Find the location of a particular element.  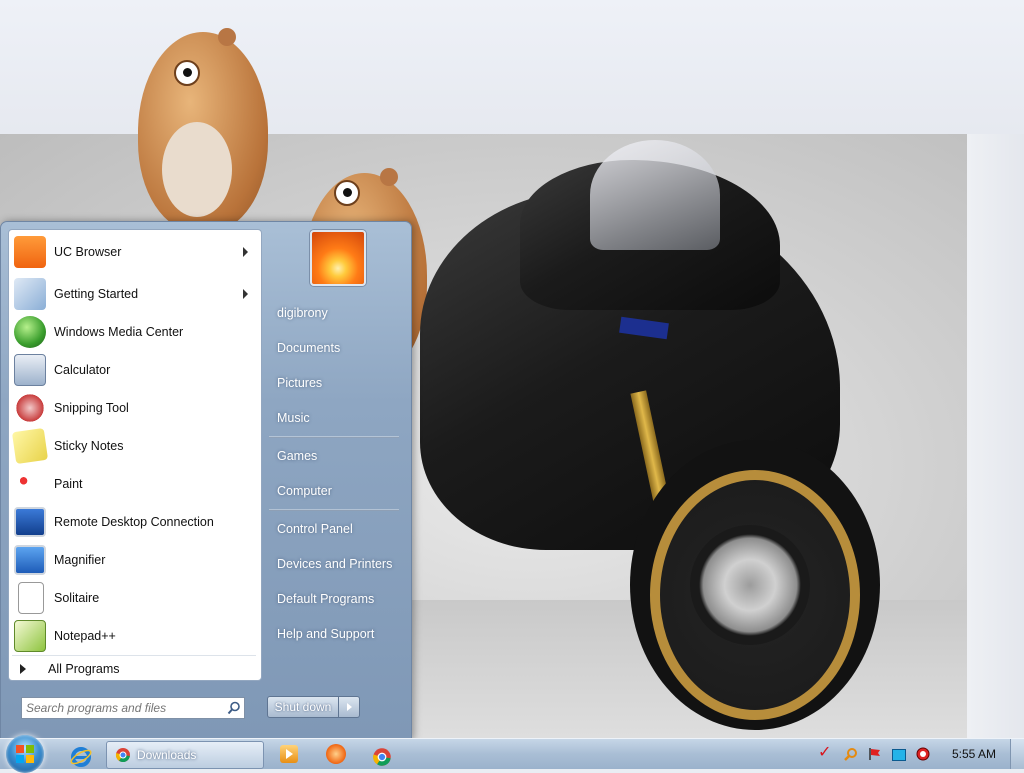

start-button is located at coordinates (25, 754).